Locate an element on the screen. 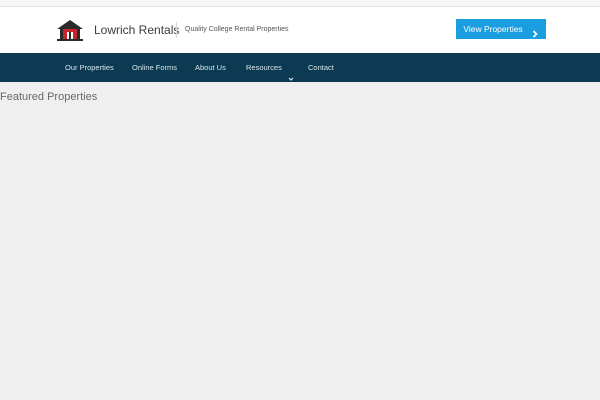 This screenshot has width=600, height=400. nav-item-contact: Contact is located at coordinates (321, 67).